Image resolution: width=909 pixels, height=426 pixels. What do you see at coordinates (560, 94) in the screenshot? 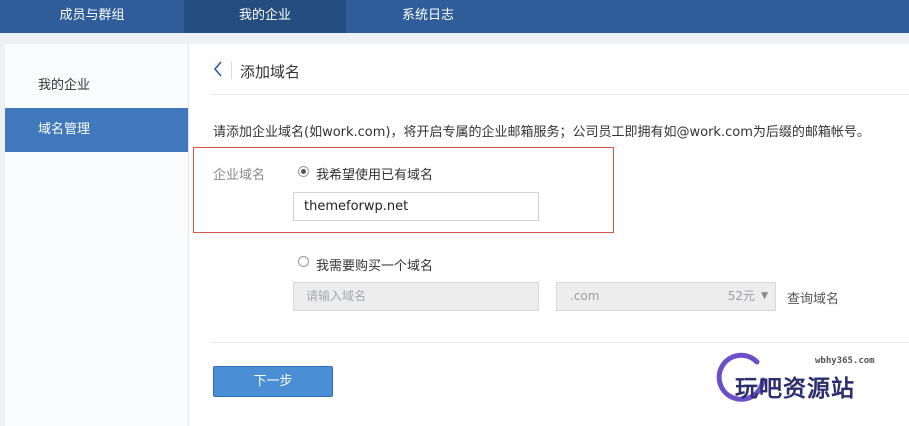
I see `header-divider` at bounding box center [560, 94].